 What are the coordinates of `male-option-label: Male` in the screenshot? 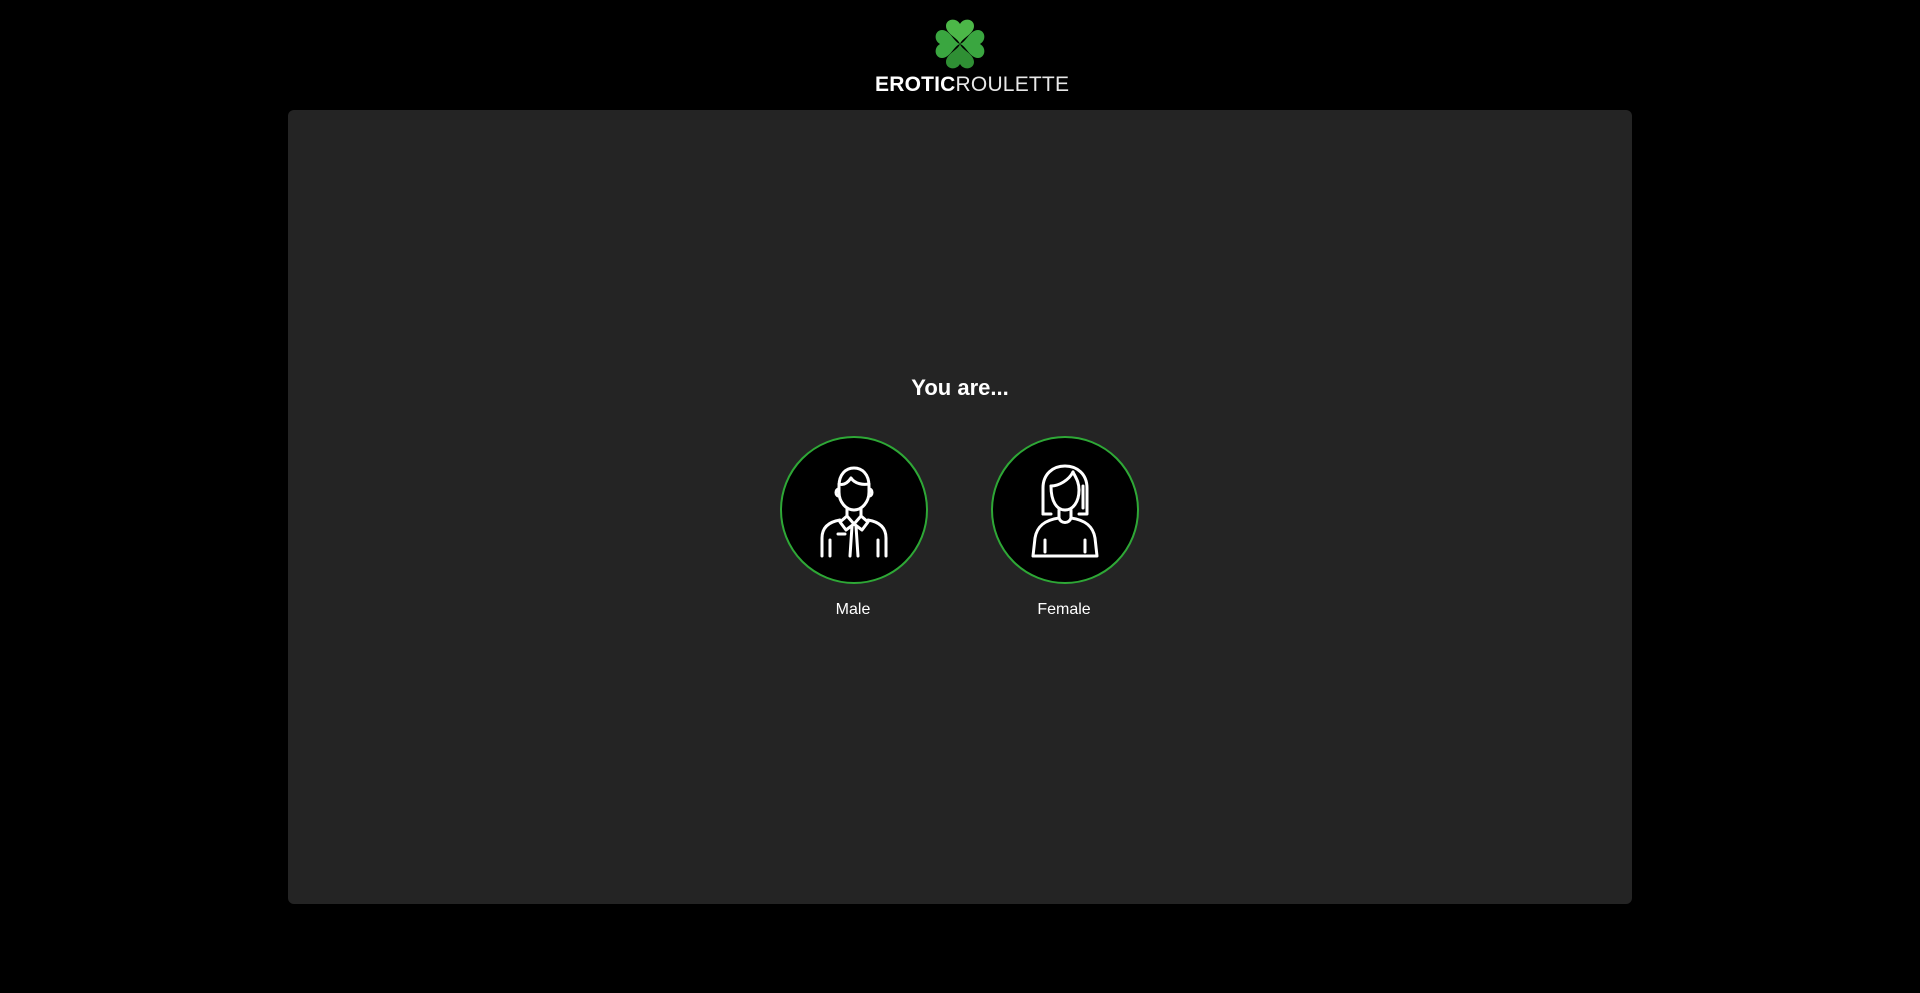 It's located at (853, 609).